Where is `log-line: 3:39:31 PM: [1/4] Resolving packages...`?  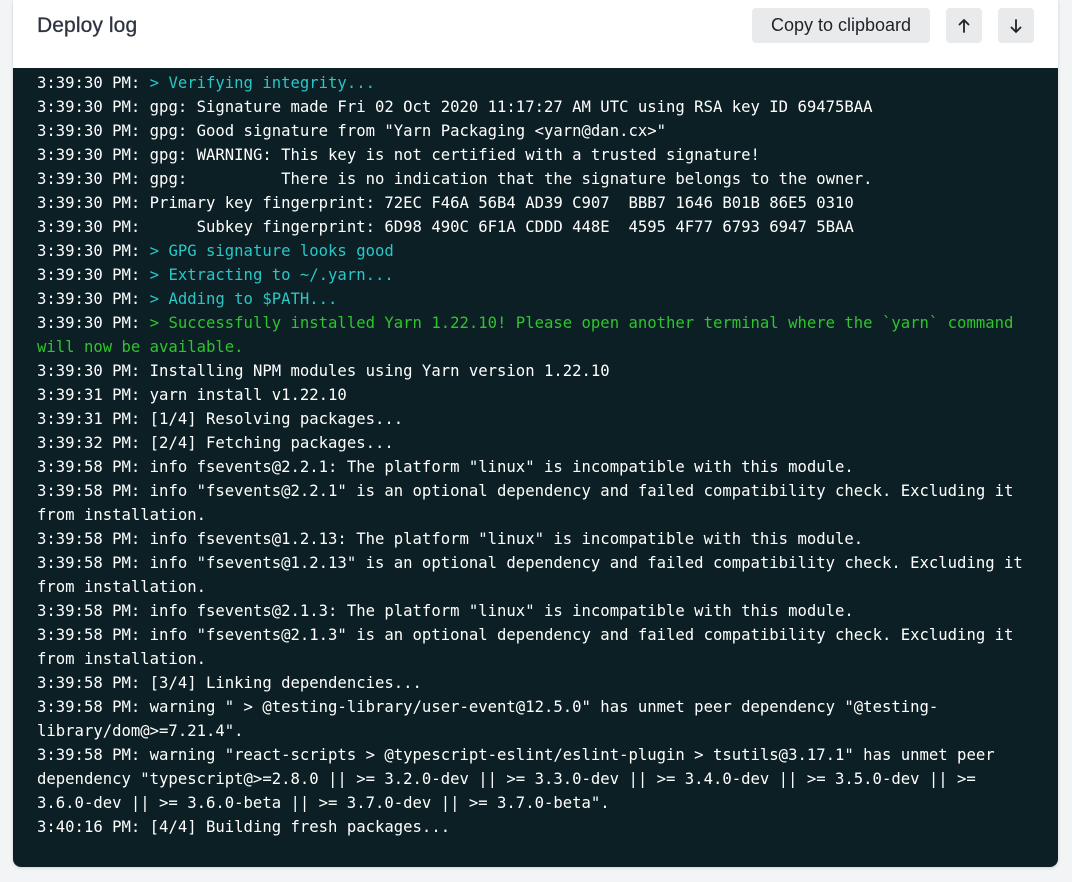 log-line: 3:39:31 PM: [1/4] Resolving packages... is located at coordinates (537, 419).